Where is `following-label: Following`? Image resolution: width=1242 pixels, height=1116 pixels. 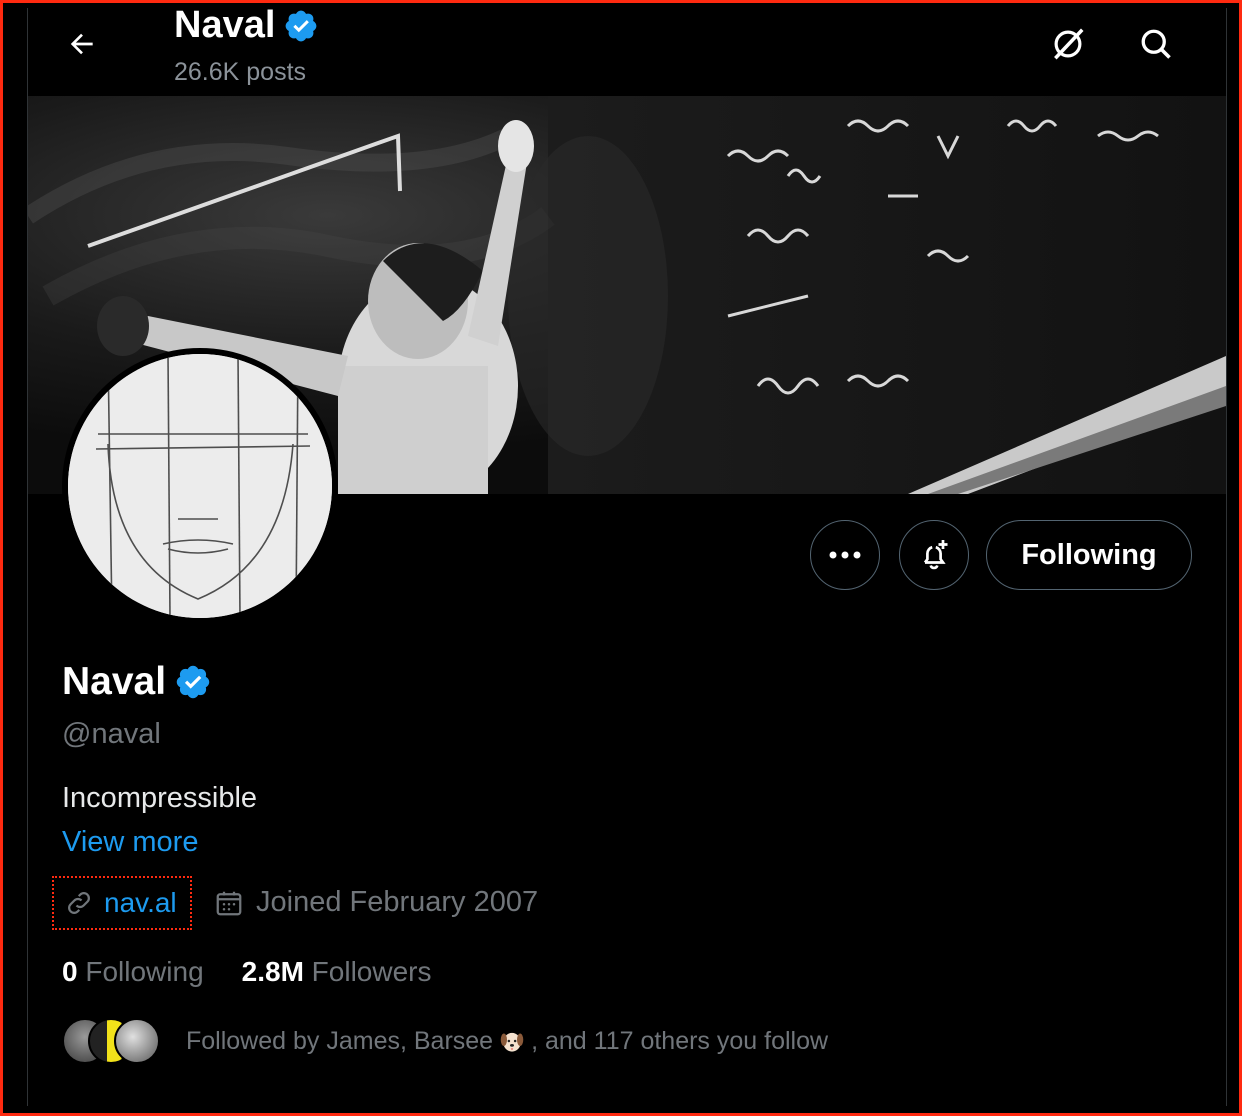
following-label: Following is located at coordinates (144, 971).